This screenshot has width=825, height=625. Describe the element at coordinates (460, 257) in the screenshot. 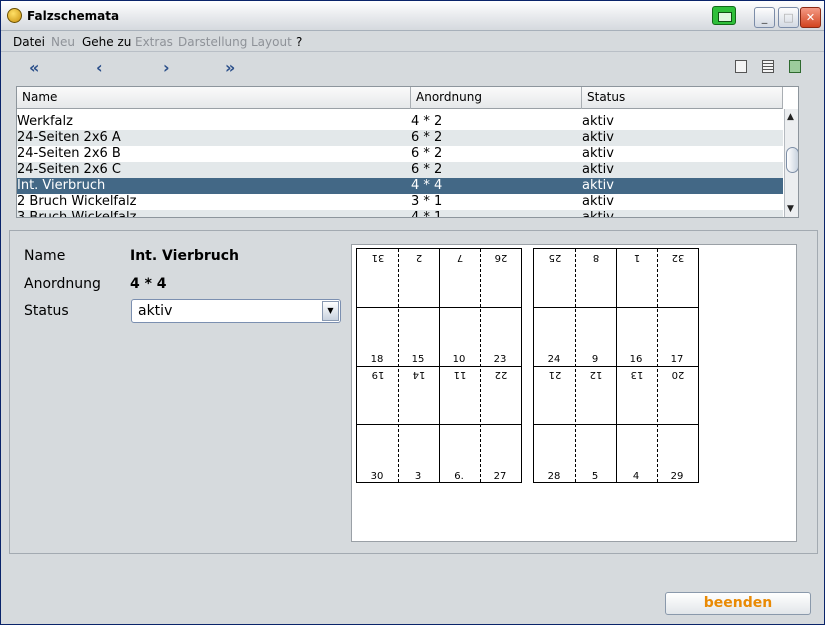

I see `page-number: 7` at that location.